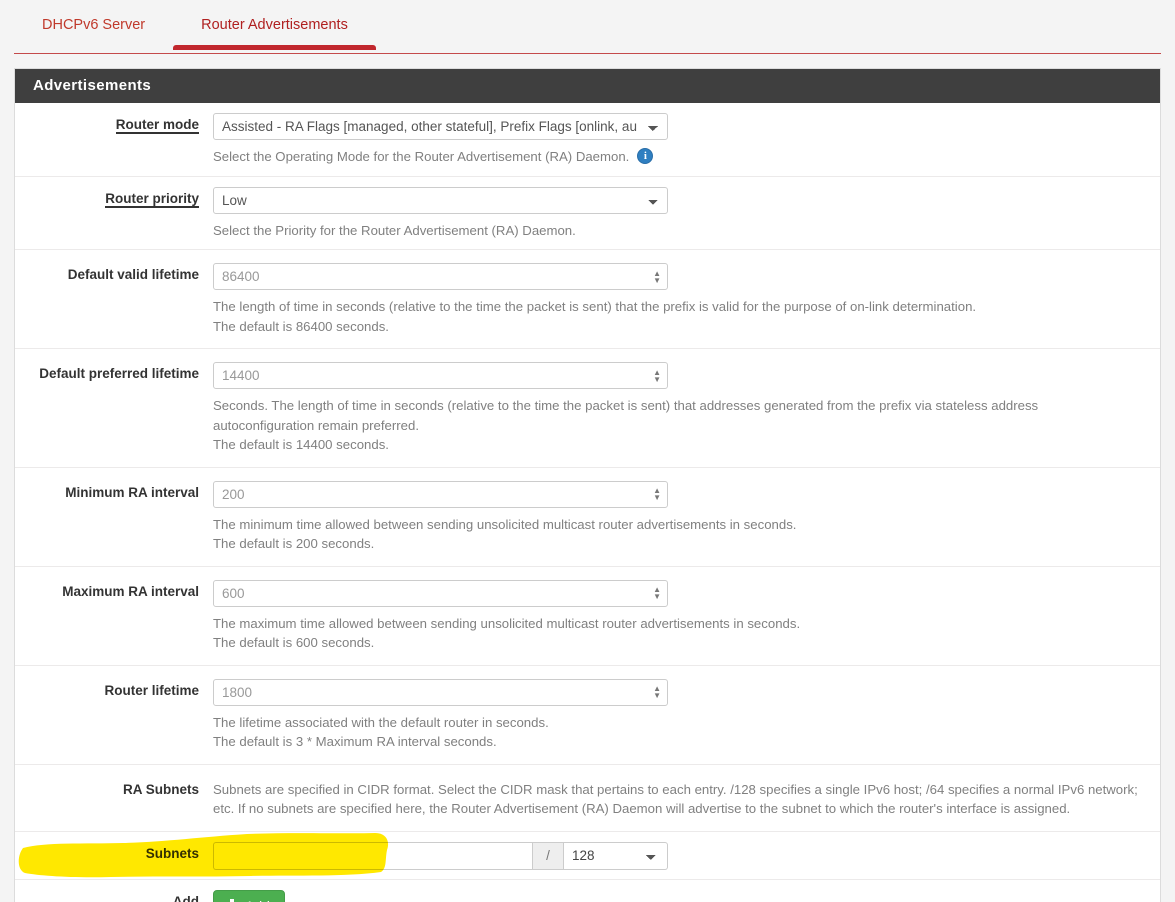  What do you see at coordinates (686, 895) in the screenshot?
I see `field-add: Add` at bounding box center [686, 895].